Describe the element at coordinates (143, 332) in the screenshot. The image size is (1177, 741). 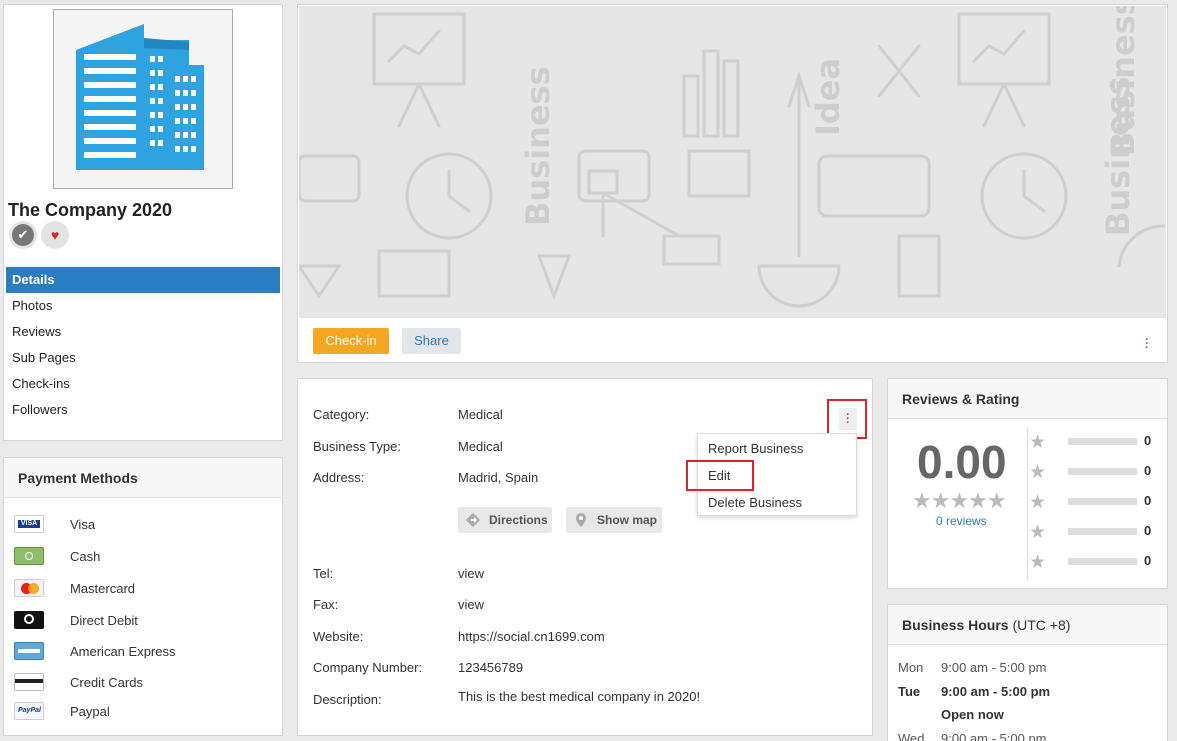
I see `nav-item-reviews: Reviews` at that location.